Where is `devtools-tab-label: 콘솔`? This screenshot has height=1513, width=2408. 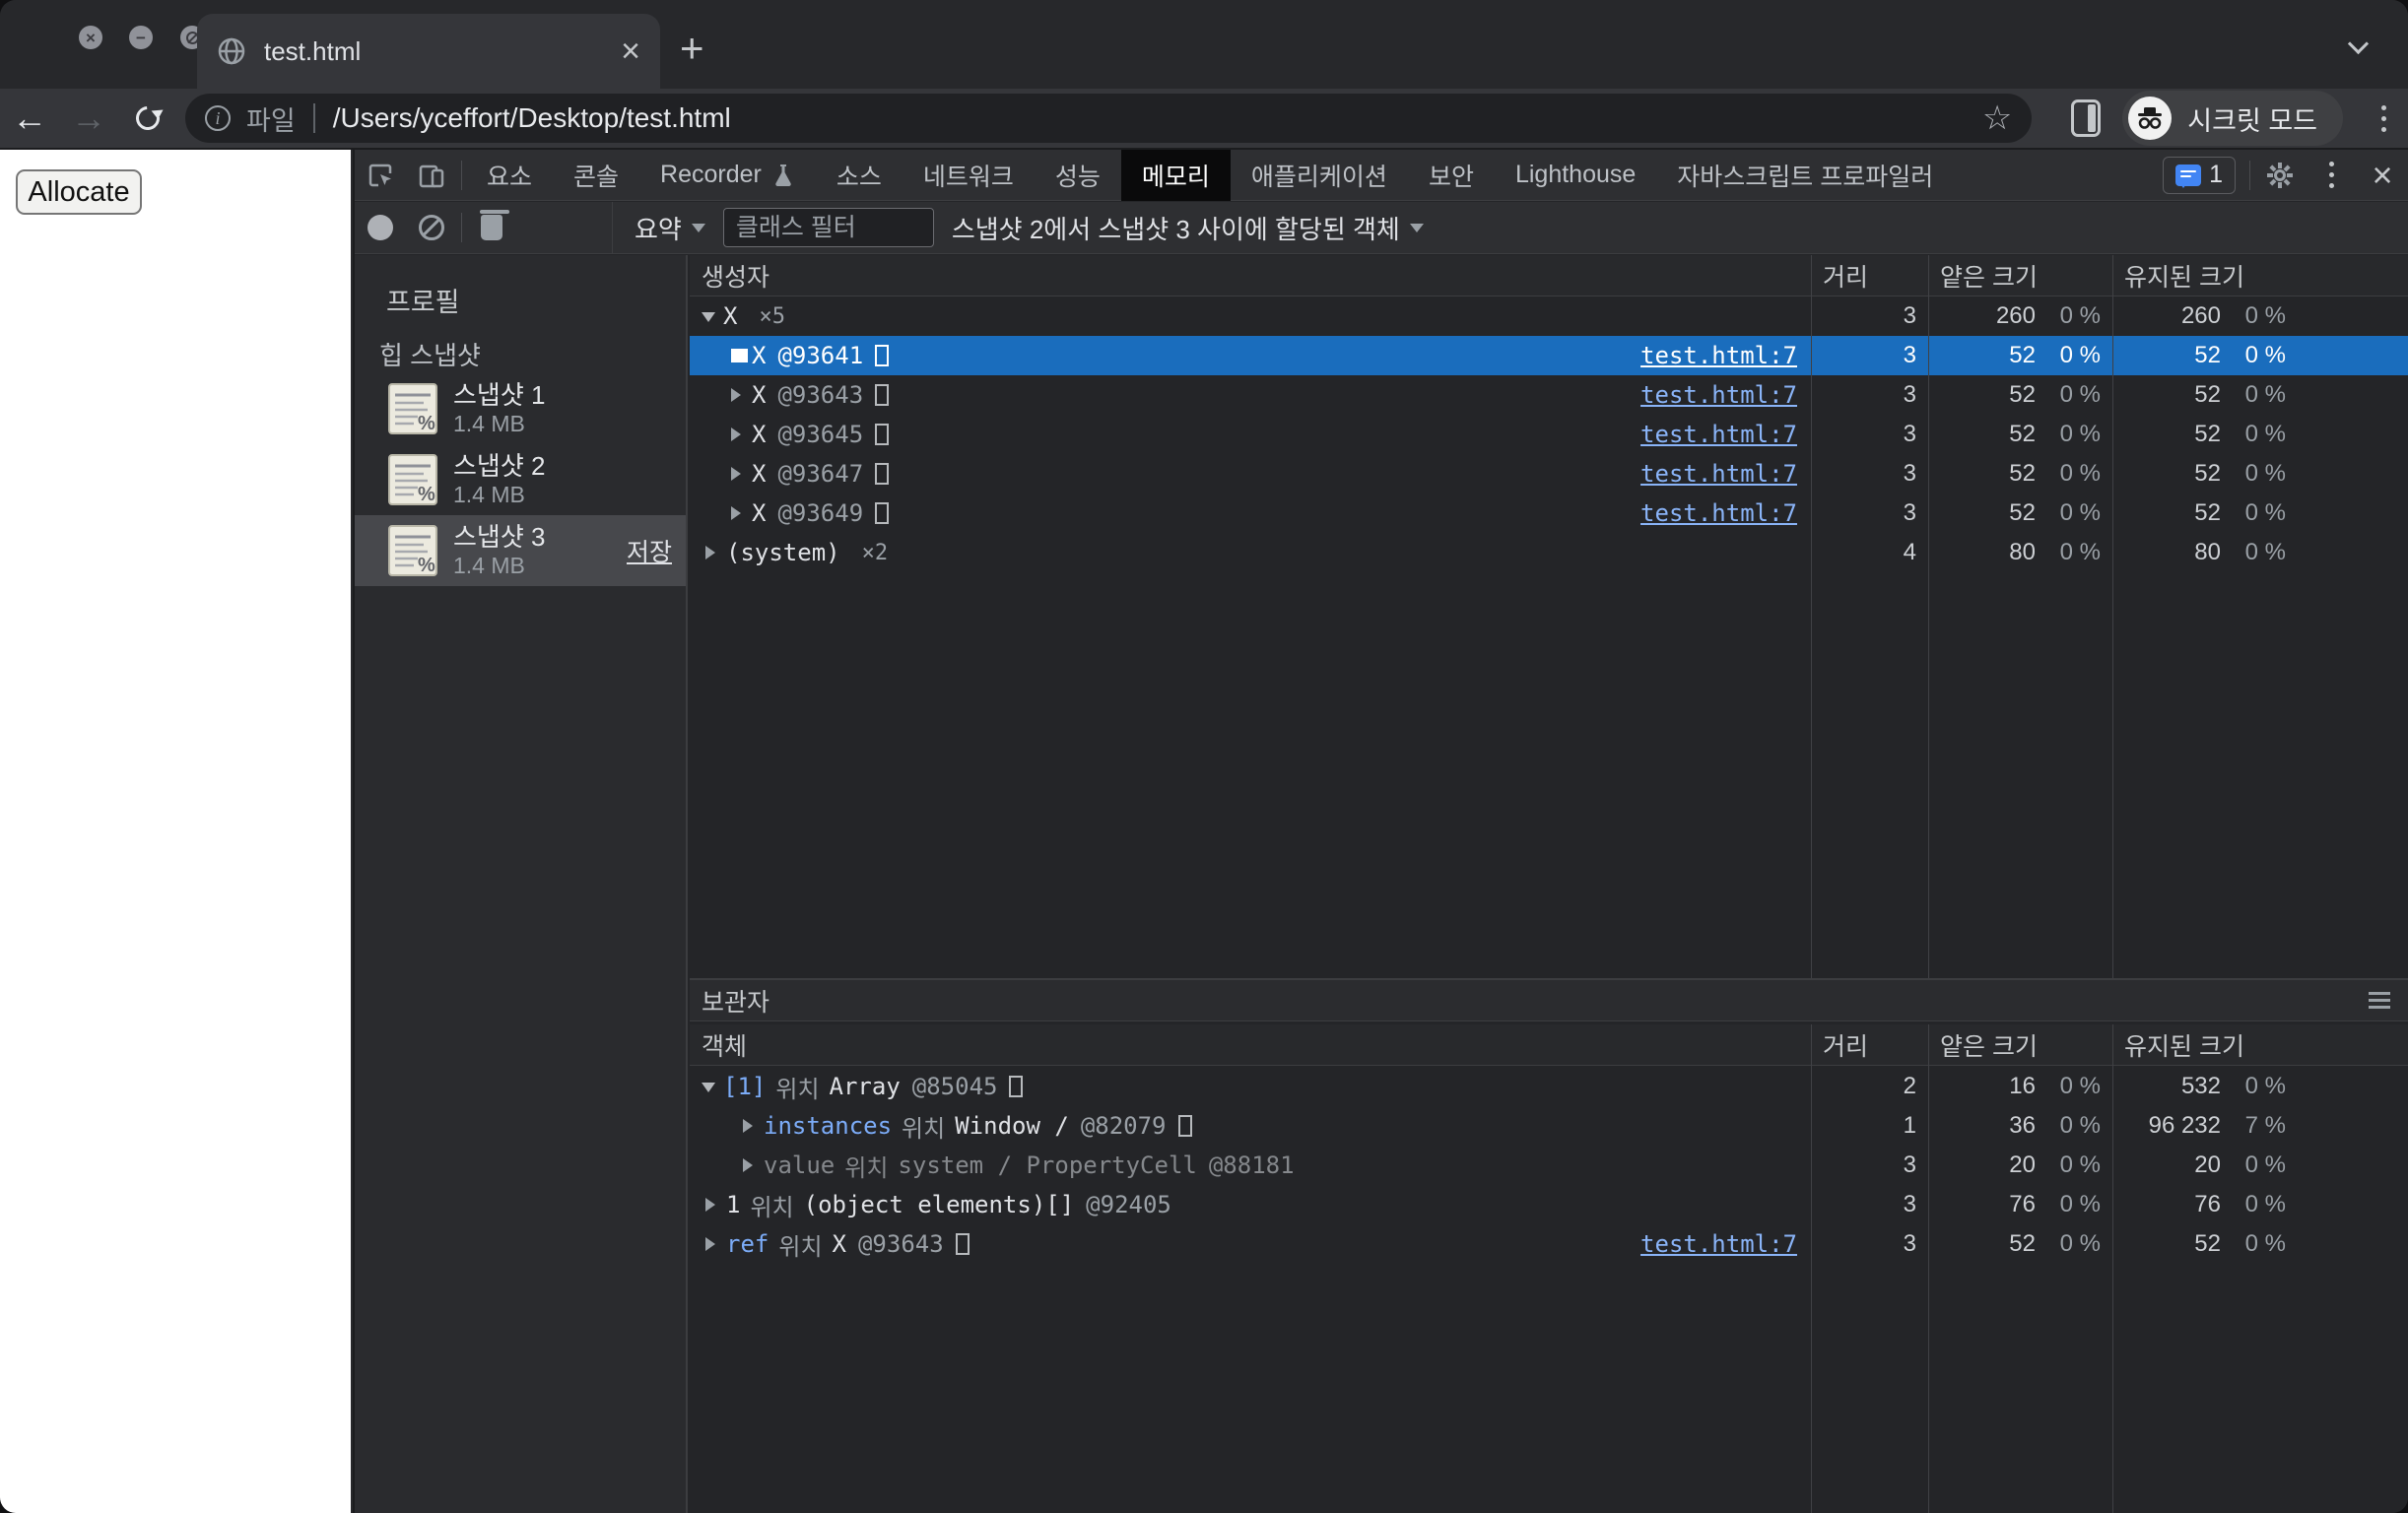 devtools-tab-label: 콘솔 is located at coordinates (596, 177).